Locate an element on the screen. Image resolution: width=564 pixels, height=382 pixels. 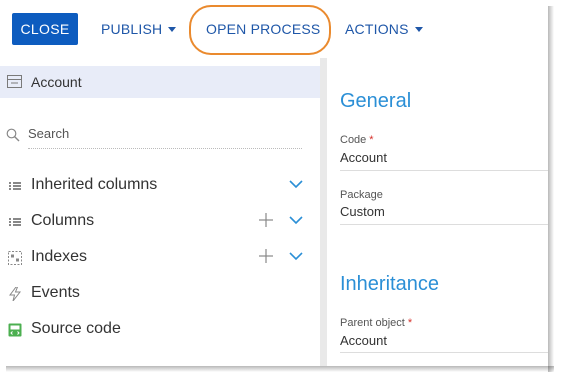
search-underline is located at coordinates (165, 148).